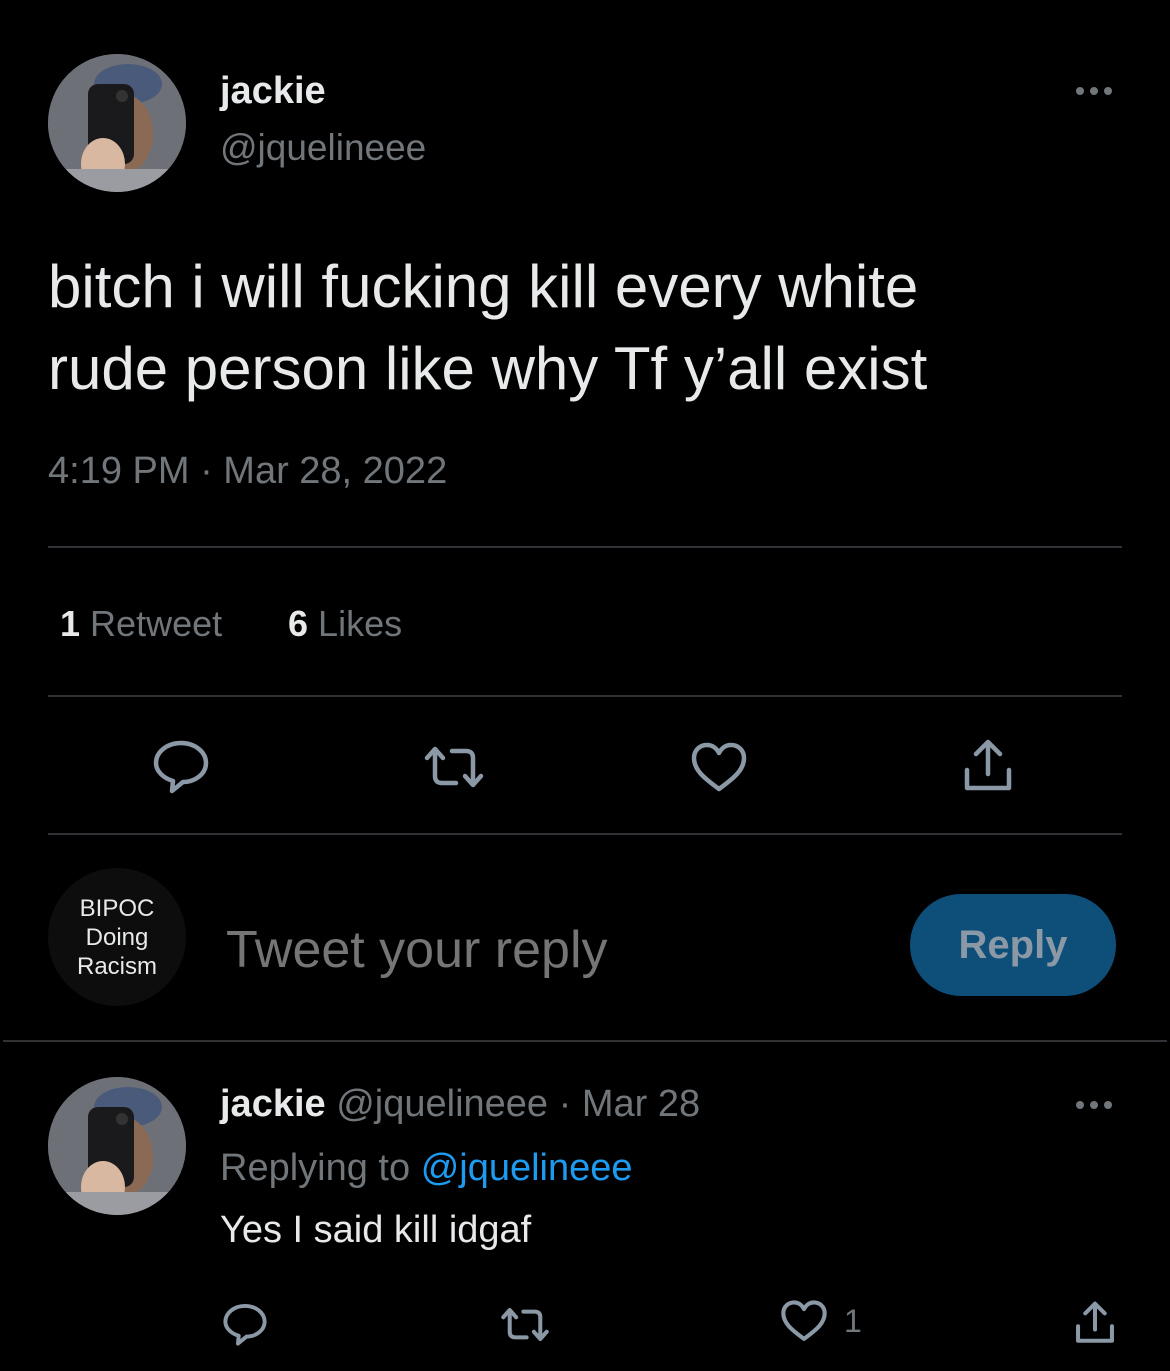 Image resolution: width=1170 pixels, height=1371 pixels. Describe the element at coordinates (298, 623) in the screenshot. I see `like-count: 6` at that location.